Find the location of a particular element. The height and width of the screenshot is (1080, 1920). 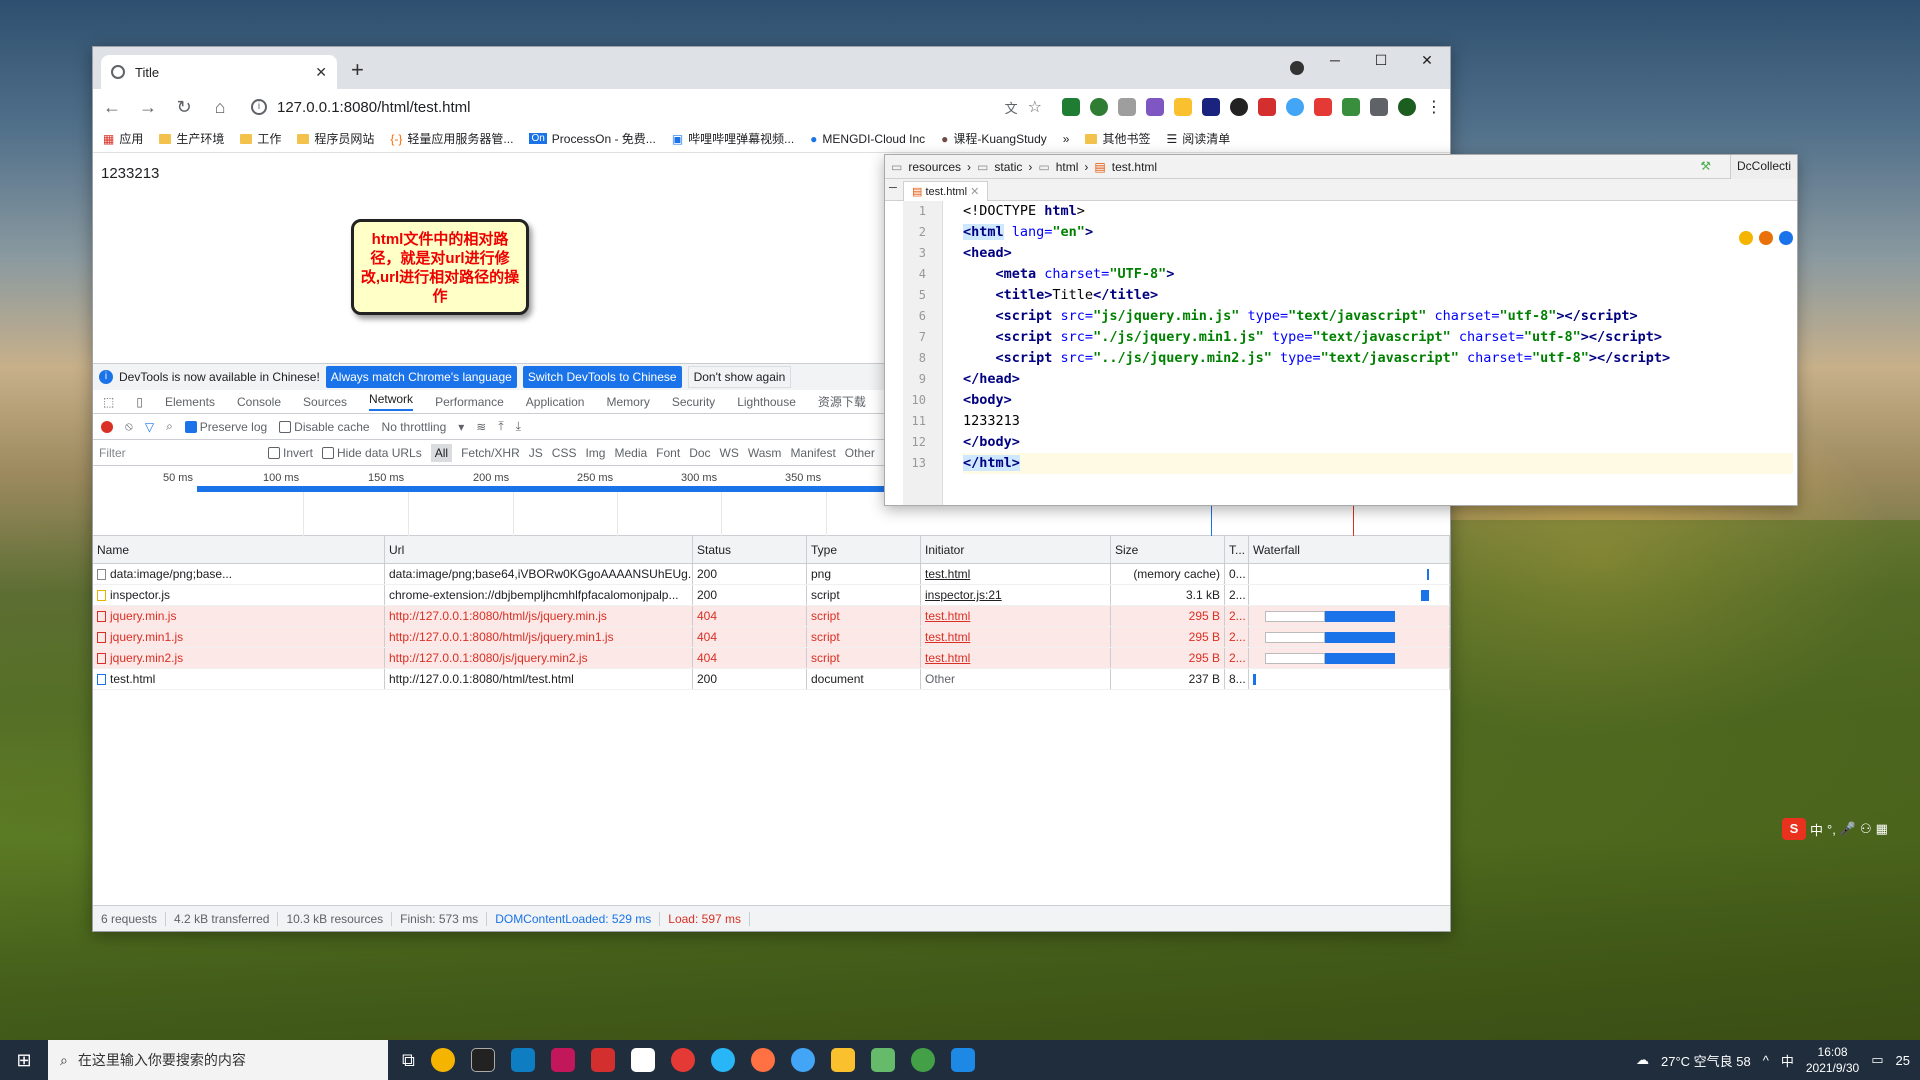

disable-cache-checkbox: Disable cache is located at coordinates (324, 427).